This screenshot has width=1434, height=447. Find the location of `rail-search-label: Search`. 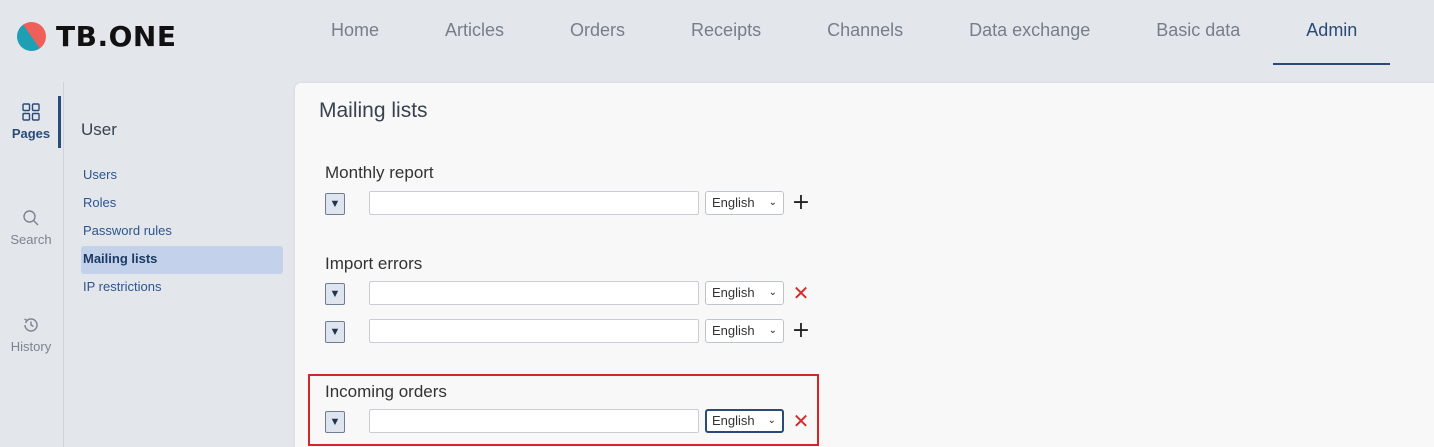

rail-search-label: Search is located at coordinates (31, 239).